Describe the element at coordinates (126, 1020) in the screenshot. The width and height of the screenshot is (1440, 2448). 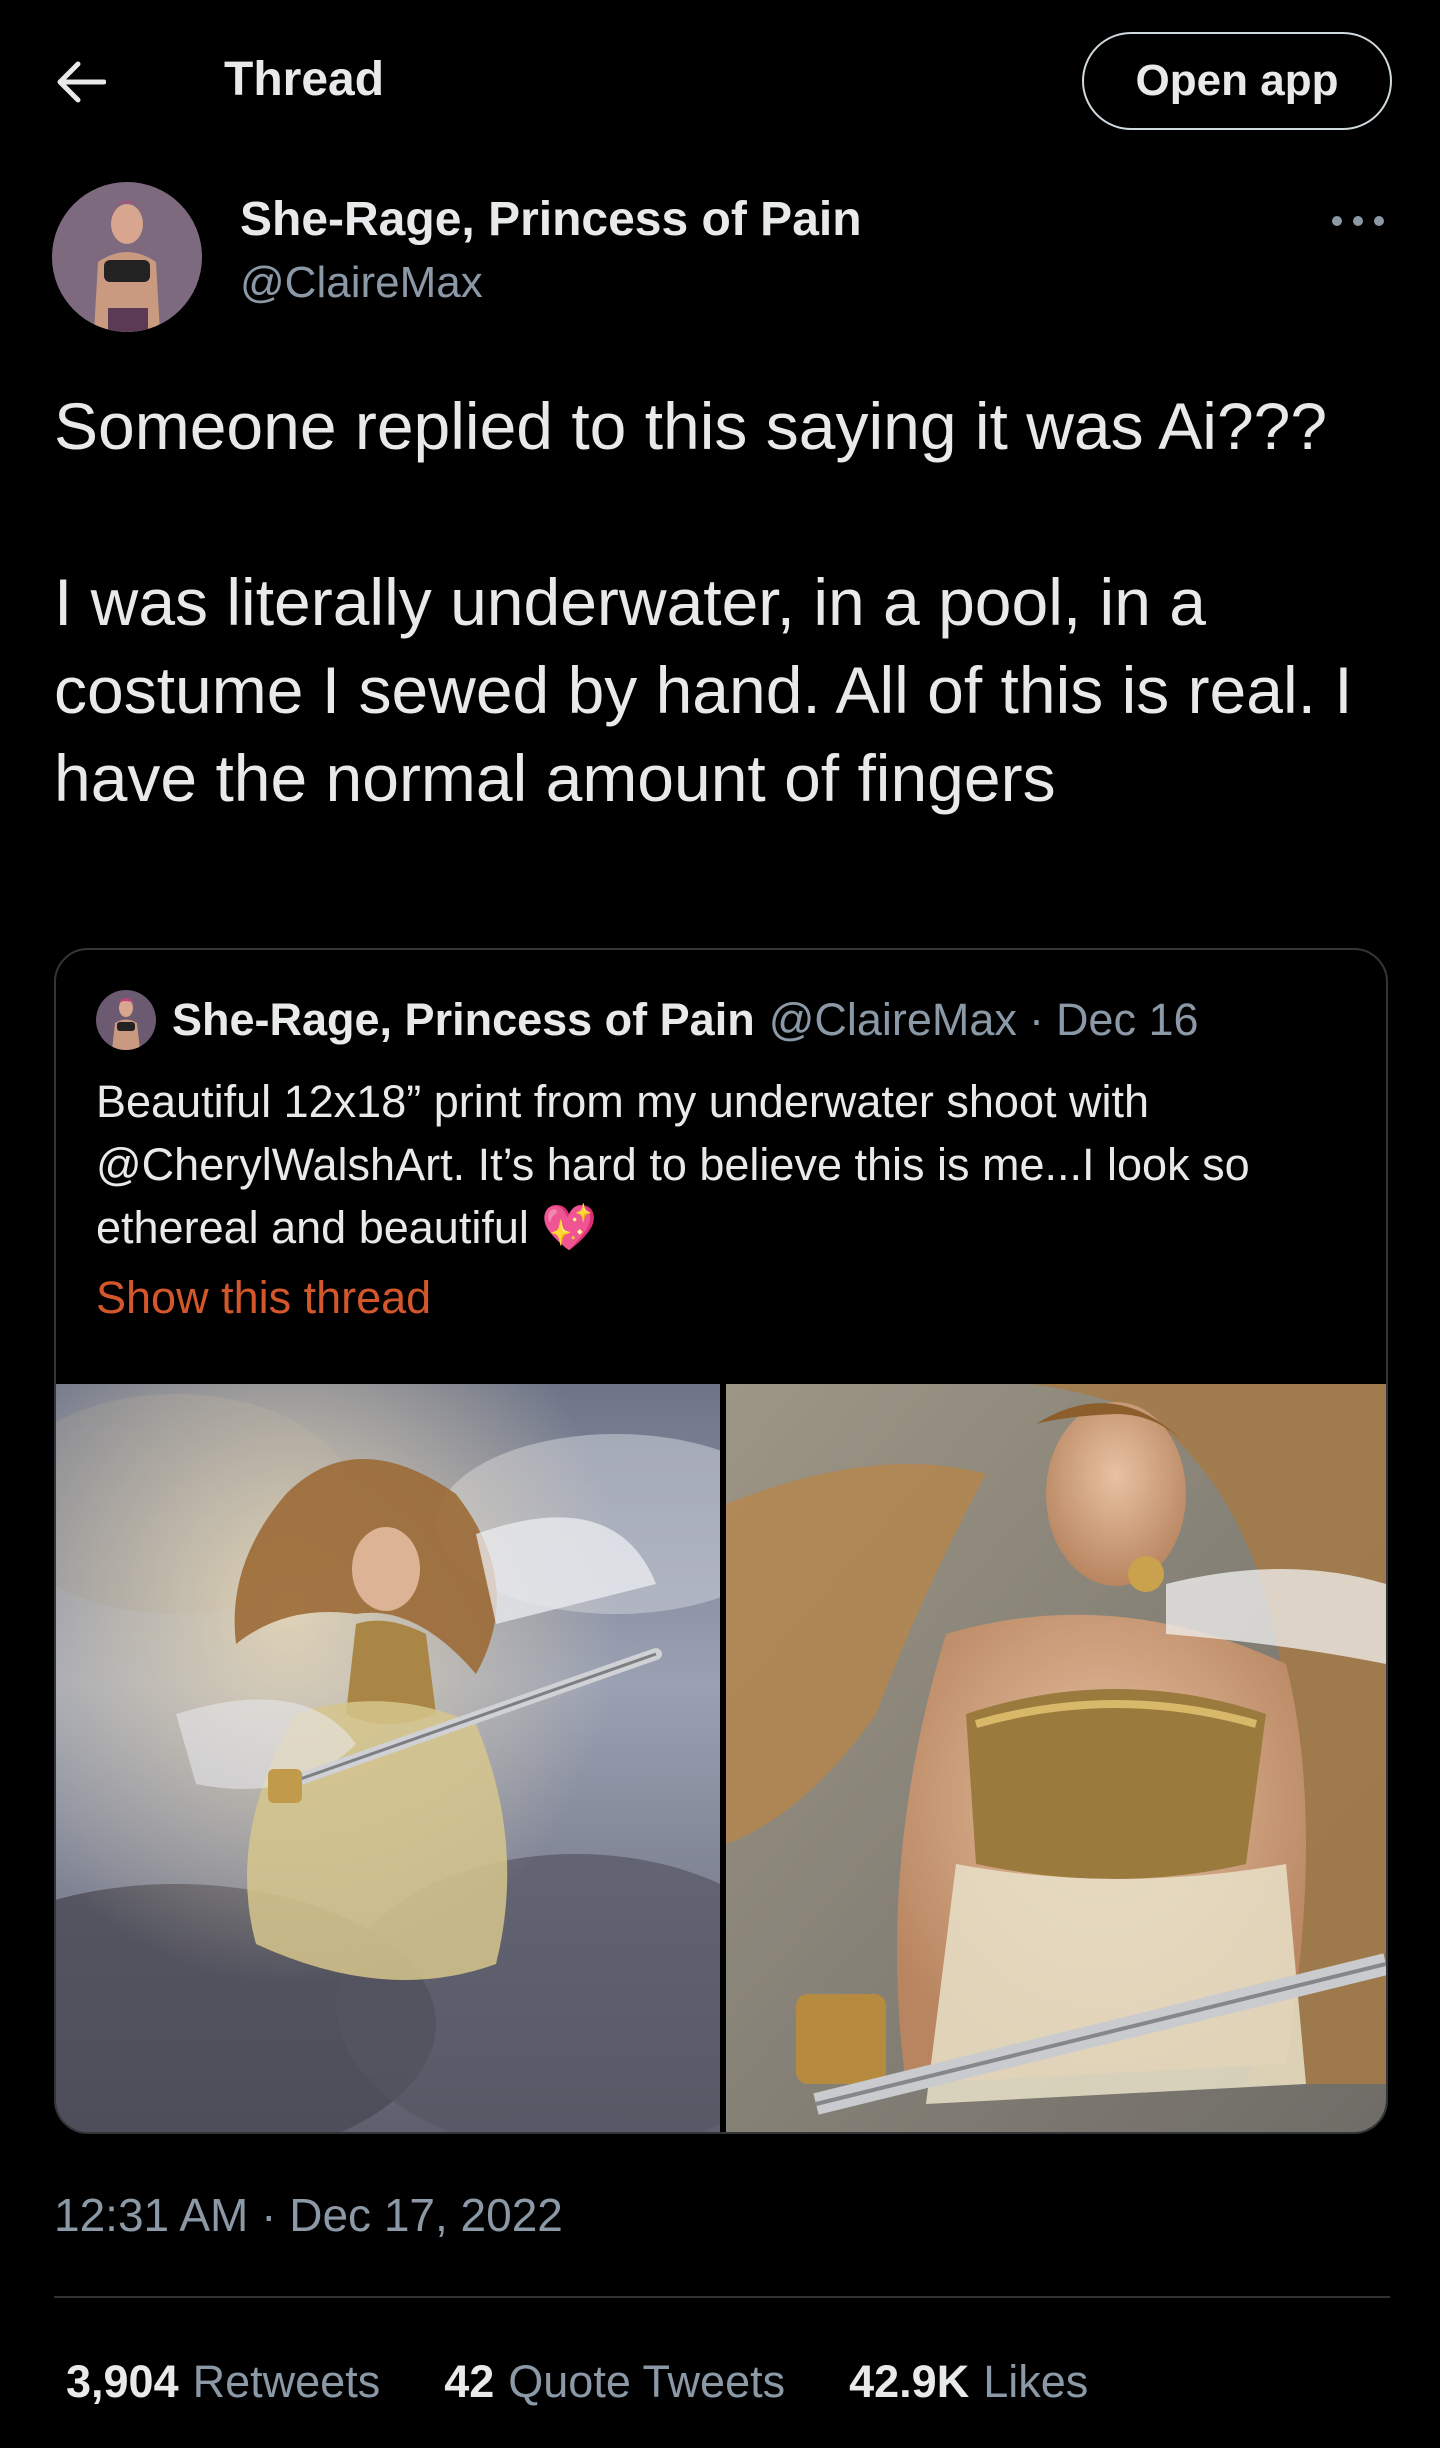
I see `quoted-author-avatar` at that location.